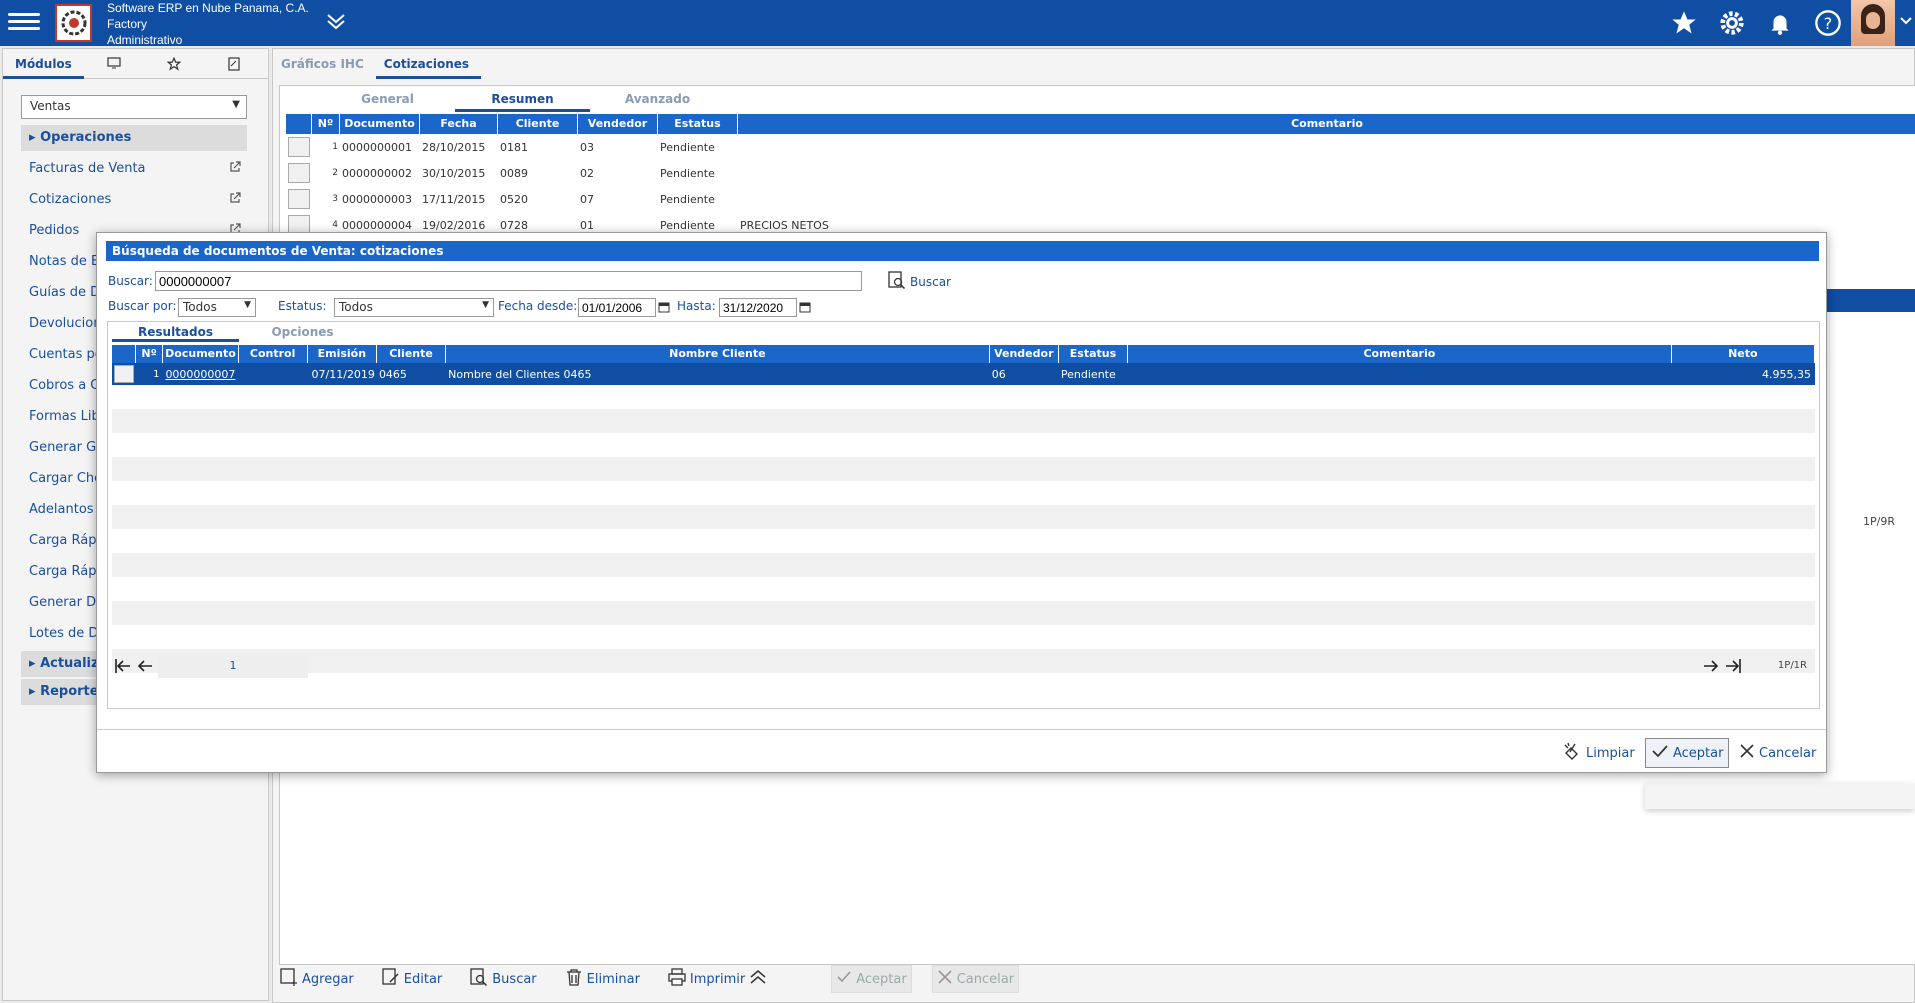 The image size is (1915, 1003). I want to click on document-link: 0000000007, so click(200, 374).